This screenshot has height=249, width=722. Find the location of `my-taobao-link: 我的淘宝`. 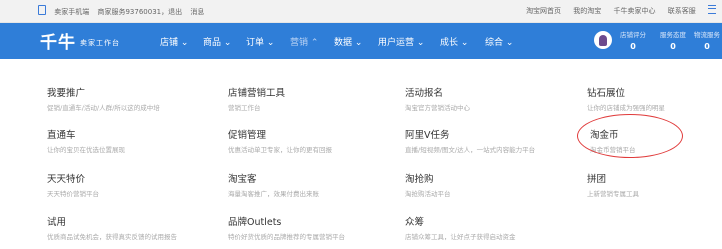

my-taobao-link: 我的淘宝 is located at coordinates (587, 11).